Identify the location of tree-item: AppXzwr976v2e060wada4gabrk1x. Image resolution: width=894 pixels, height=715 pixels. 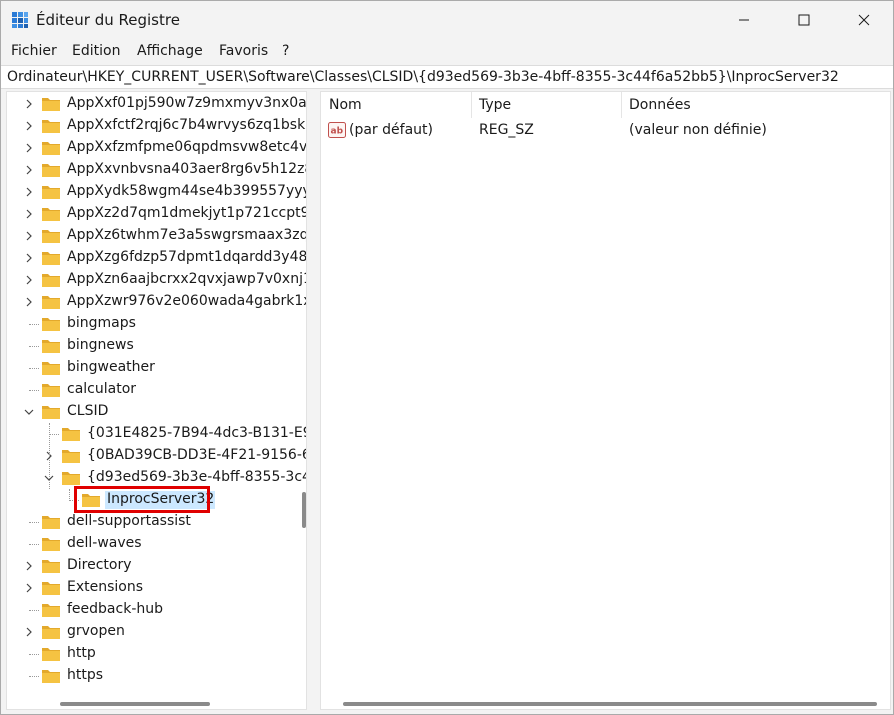
(156, 302).